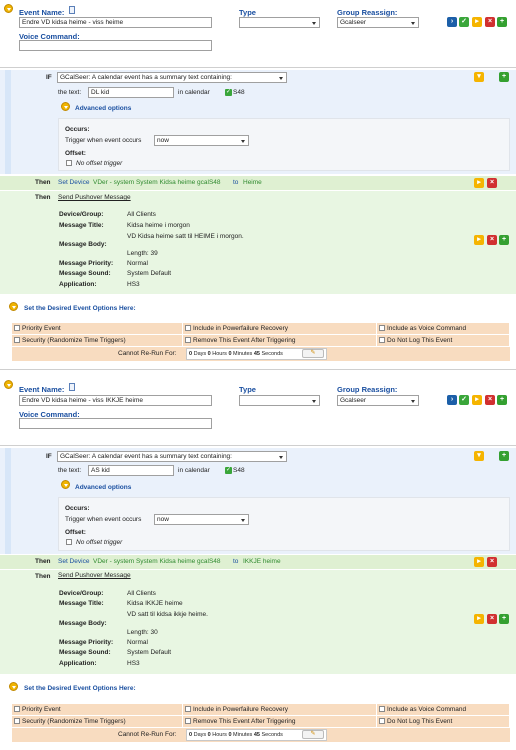 Image resolution: width=516 pixels, height=750 pixels. What do you see at coordinates (131, 470) in the screenshot?
I see `text-input: AS kid` at bounding box center [131, 470].